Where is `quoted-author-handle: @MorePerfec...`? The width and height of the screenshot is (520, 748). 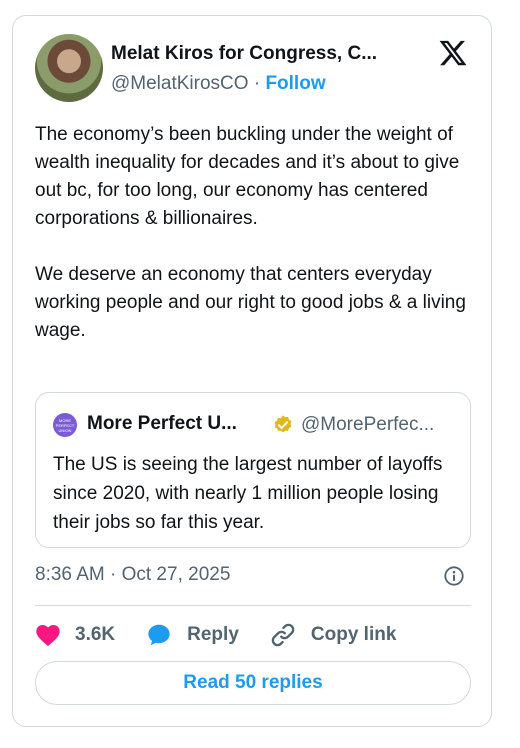
quoted-author-handle: @MorePerfec... is located at coordinates (367, 425).